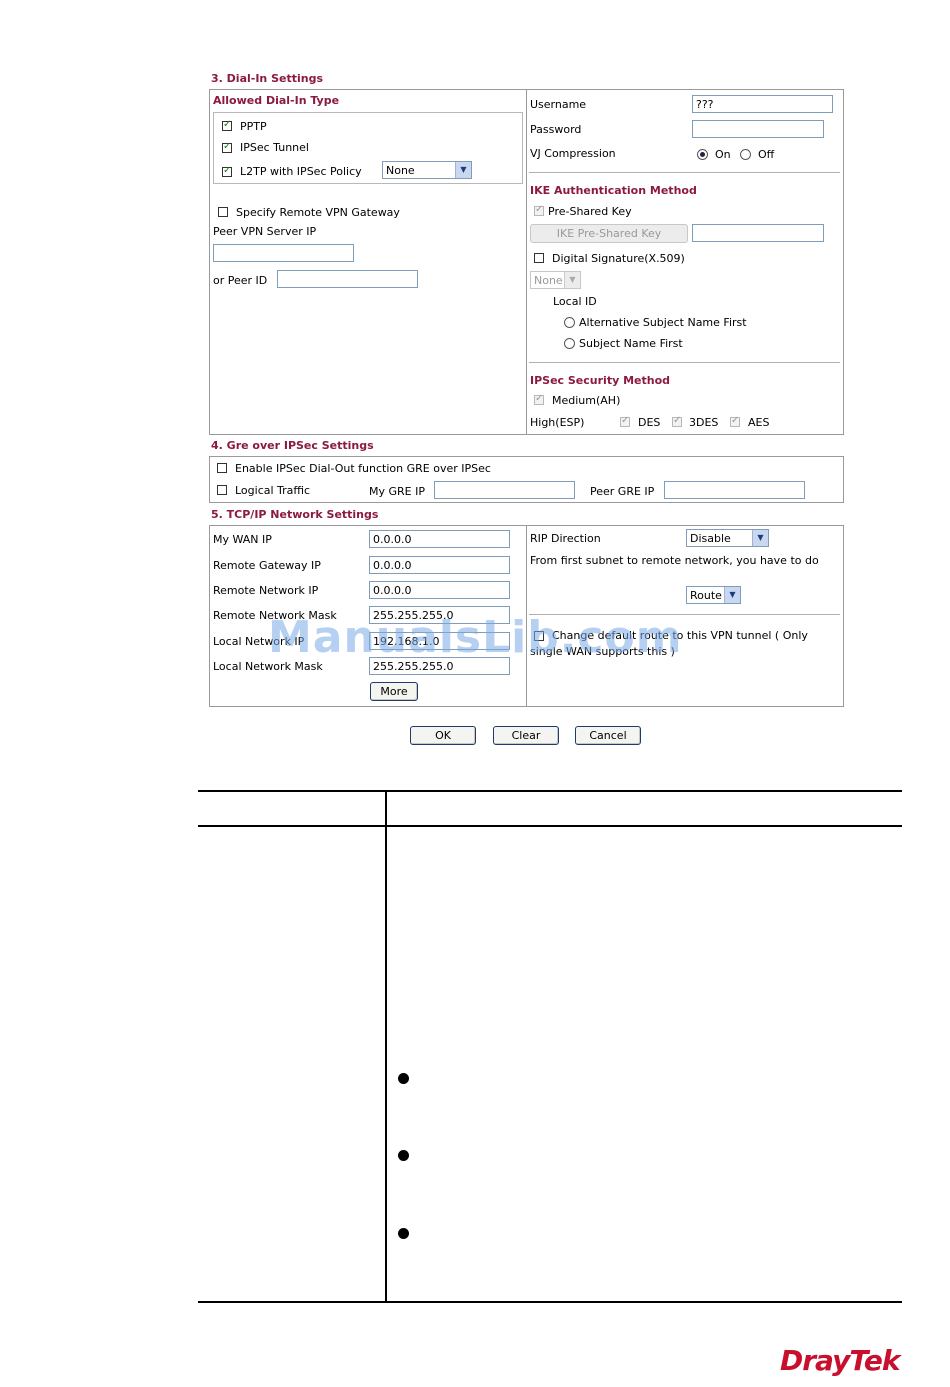 The height and width of the screenshot is (1387, 950). I want to click on table-top-rule, so click(550, 791).